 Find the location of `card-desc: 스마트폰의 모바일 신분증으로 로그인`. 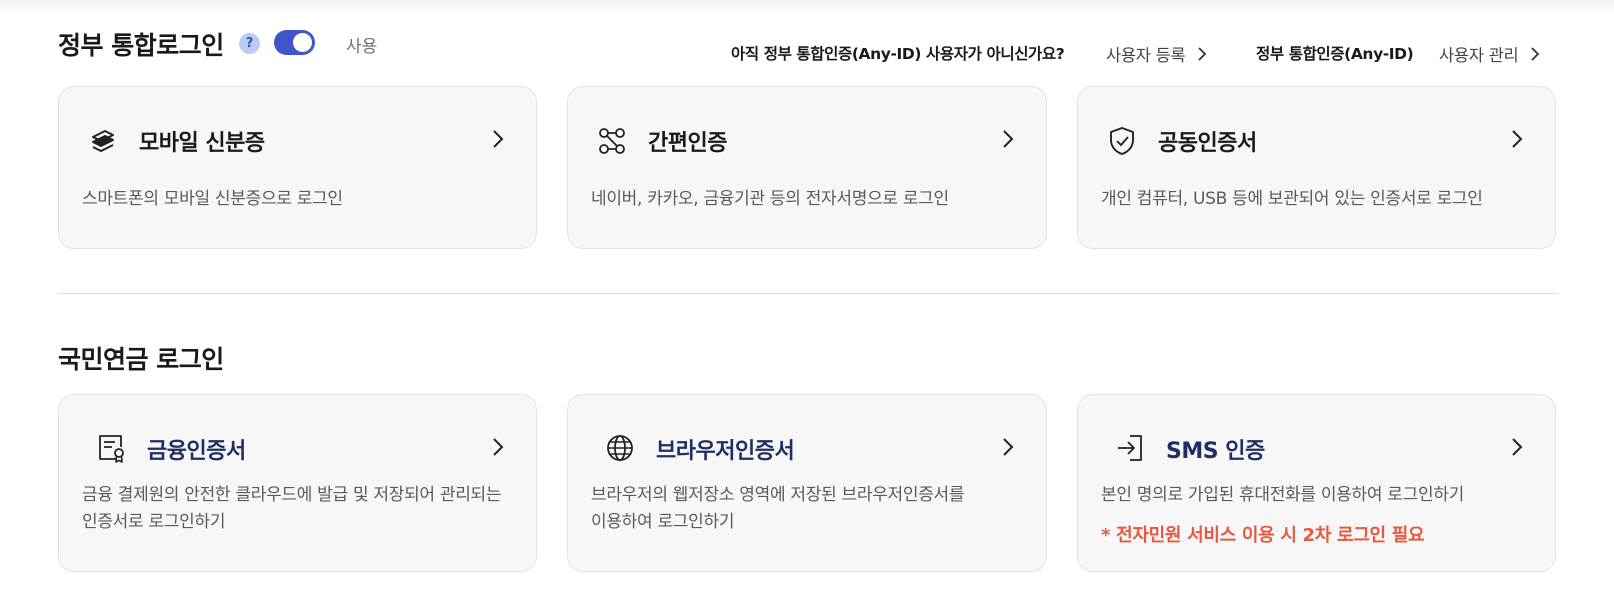

card-desc: 스마트폰의 모바일 신분증으로 로그인 is located at coordinates (212, 199).